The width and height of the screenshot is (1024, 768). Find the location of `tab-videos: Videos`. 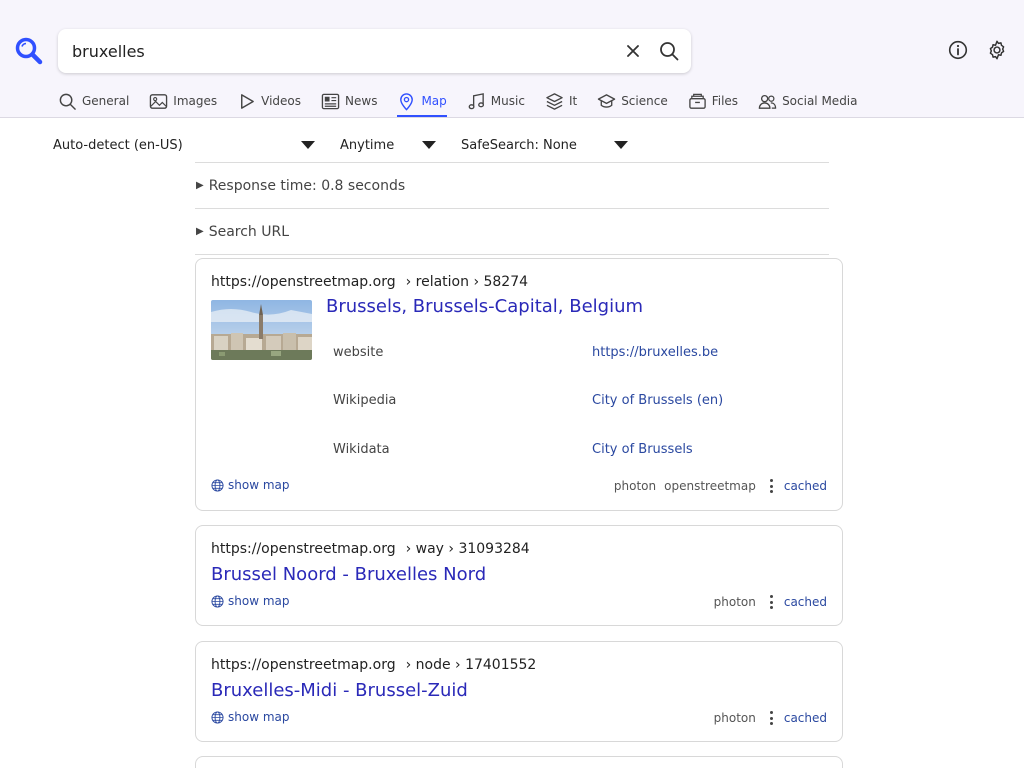

tab-videos: Videos is located at coordinates (269, 103).